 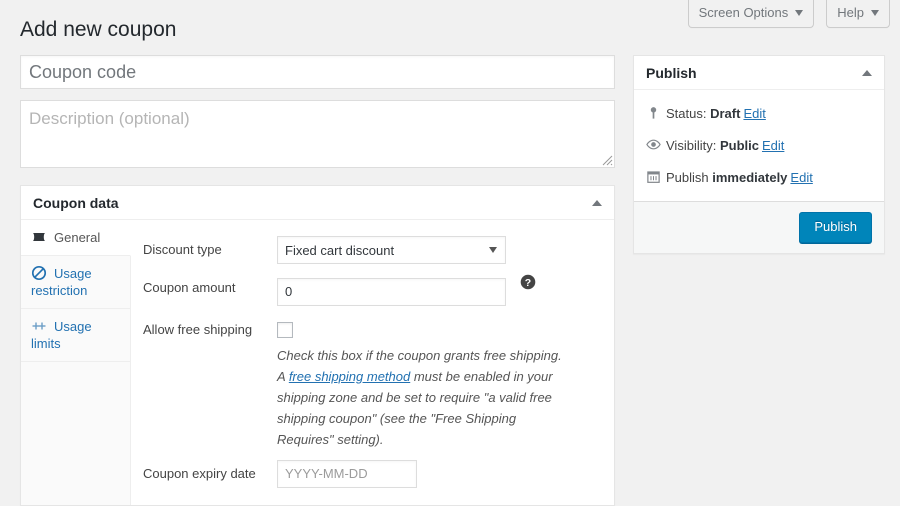 I want to click on visibility-text: Visibility: Public Edit, so click(x=725, y=146).